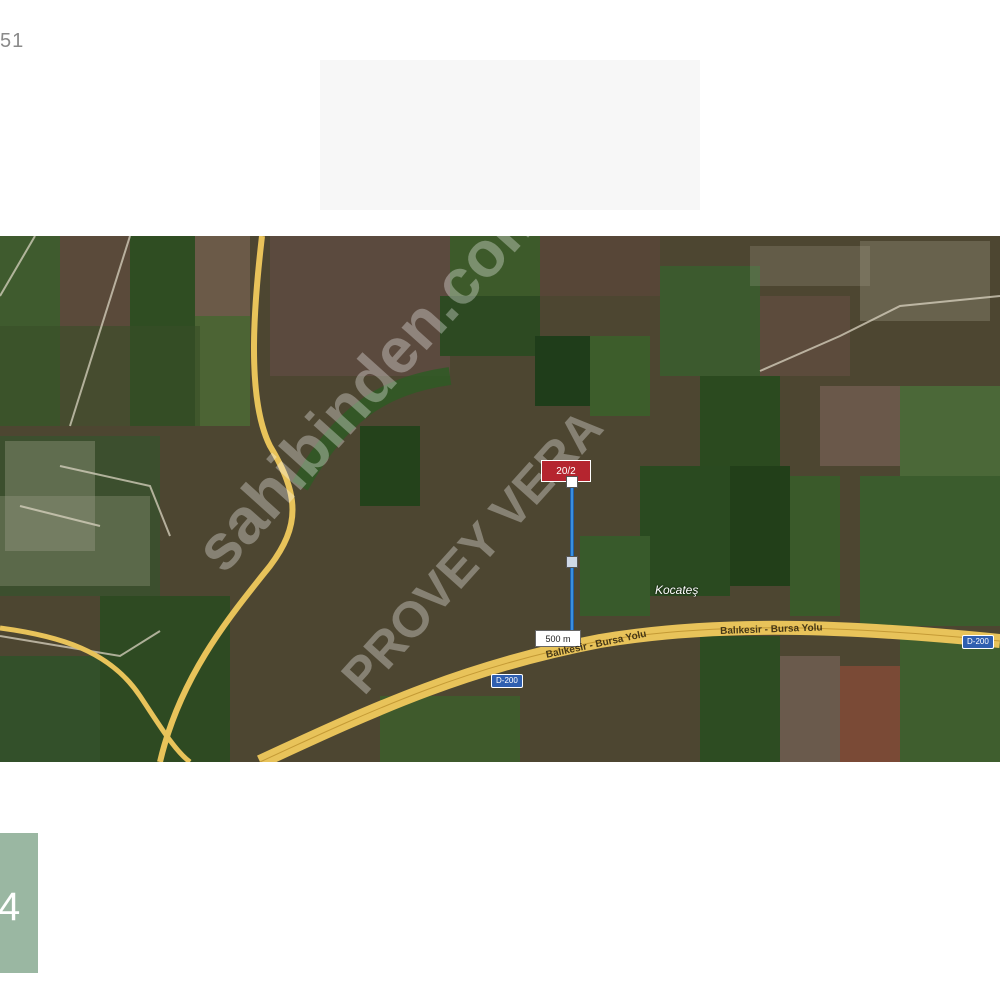 The image size is (1000, 1000). Describe the element at coordinates (510, 135) in the screenshot. I see `background-watermark` at that location.